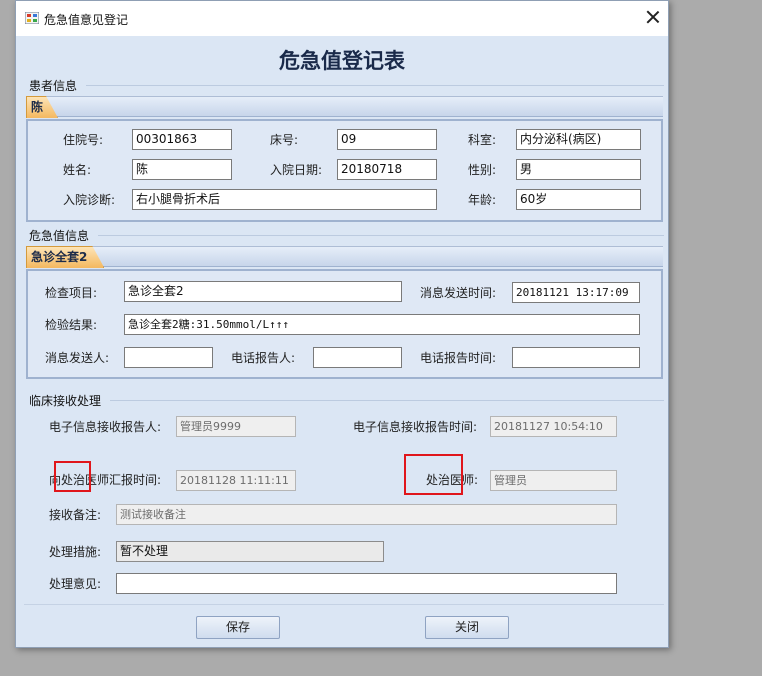  Describe the element at coordinates (89, 200) in the screenshot. I see `diagnosis-label: 入院诊断:` at that location.